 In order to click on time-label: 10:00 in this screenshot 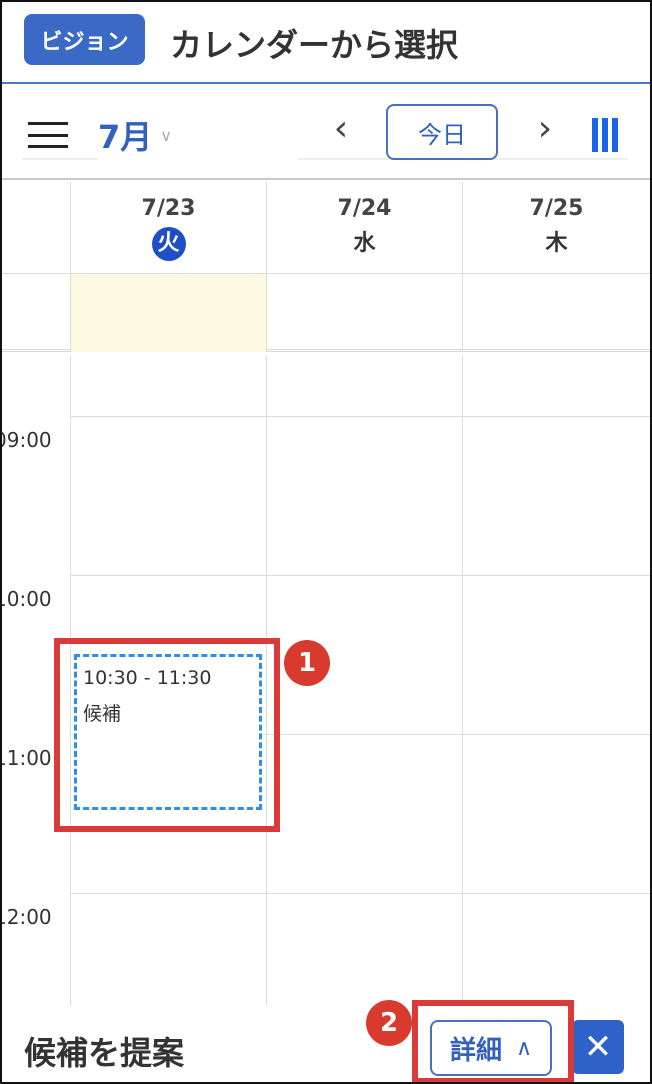, I will do `click(27, 599)`.